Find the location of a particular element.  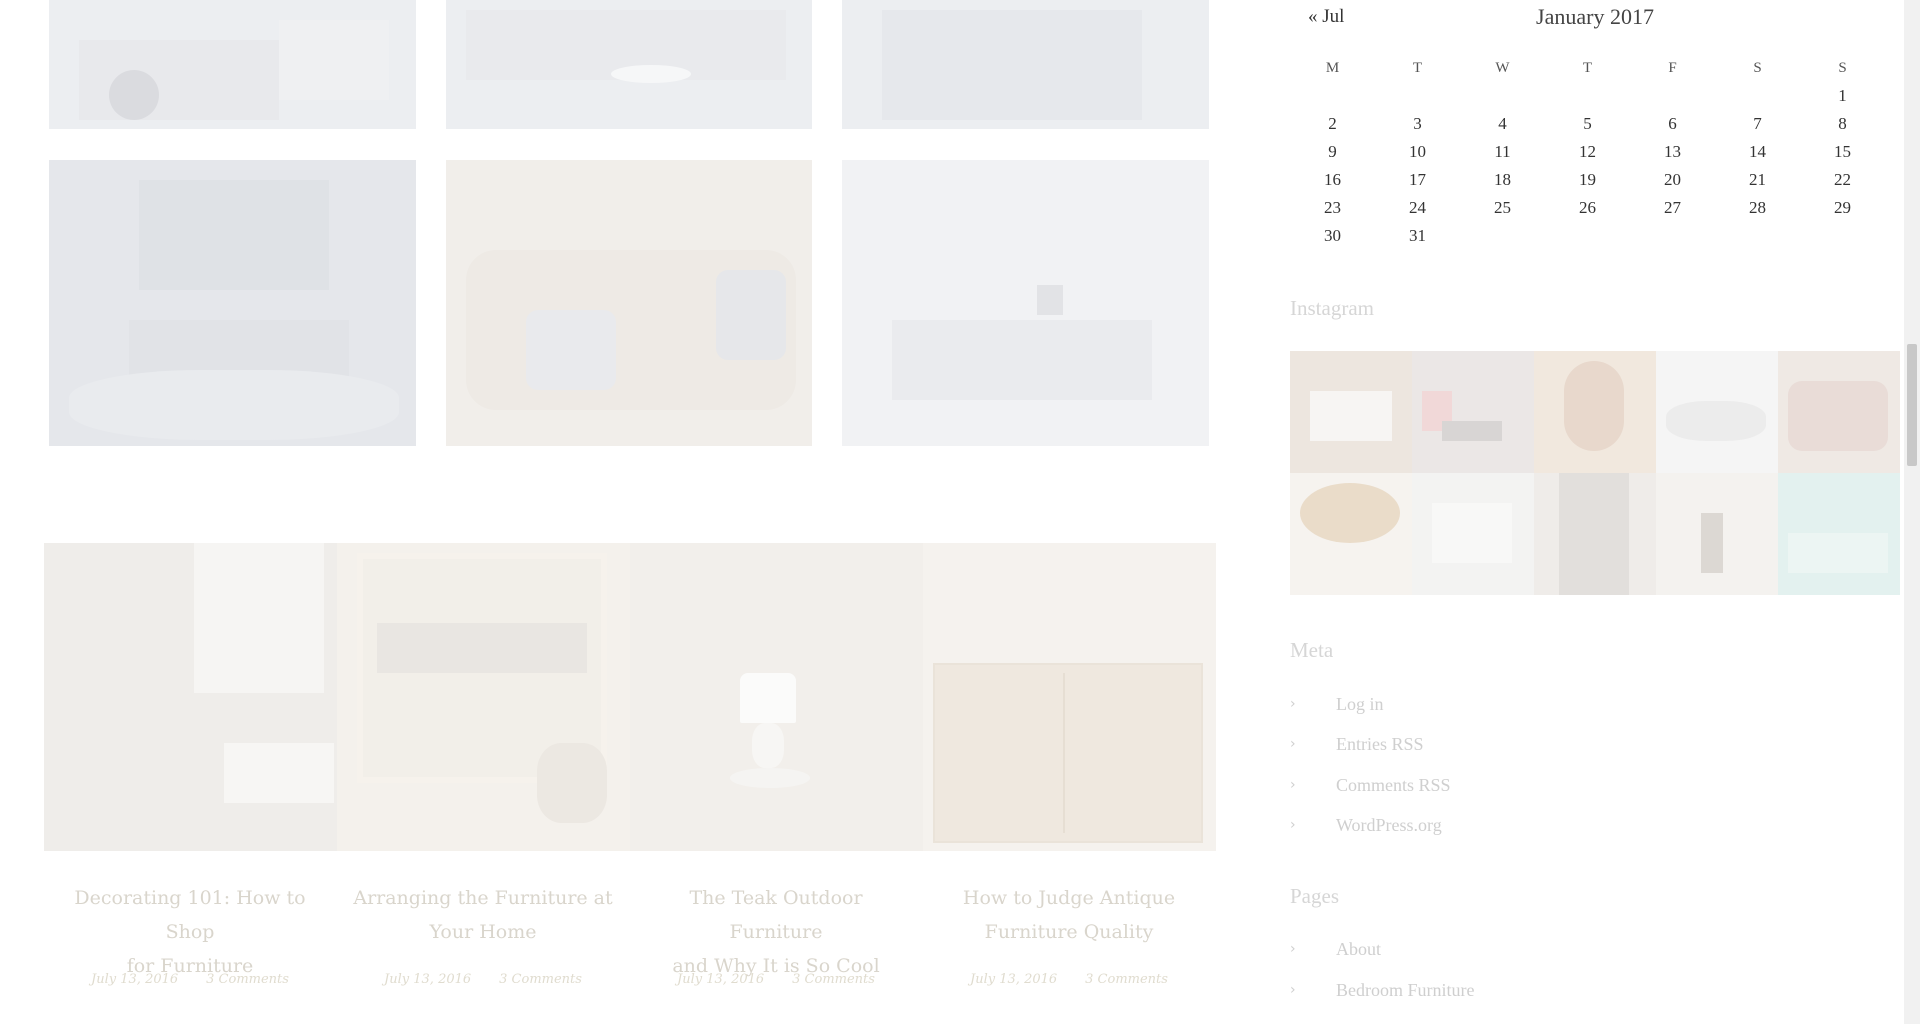

shelf-items is located at coordinates (482, 648).